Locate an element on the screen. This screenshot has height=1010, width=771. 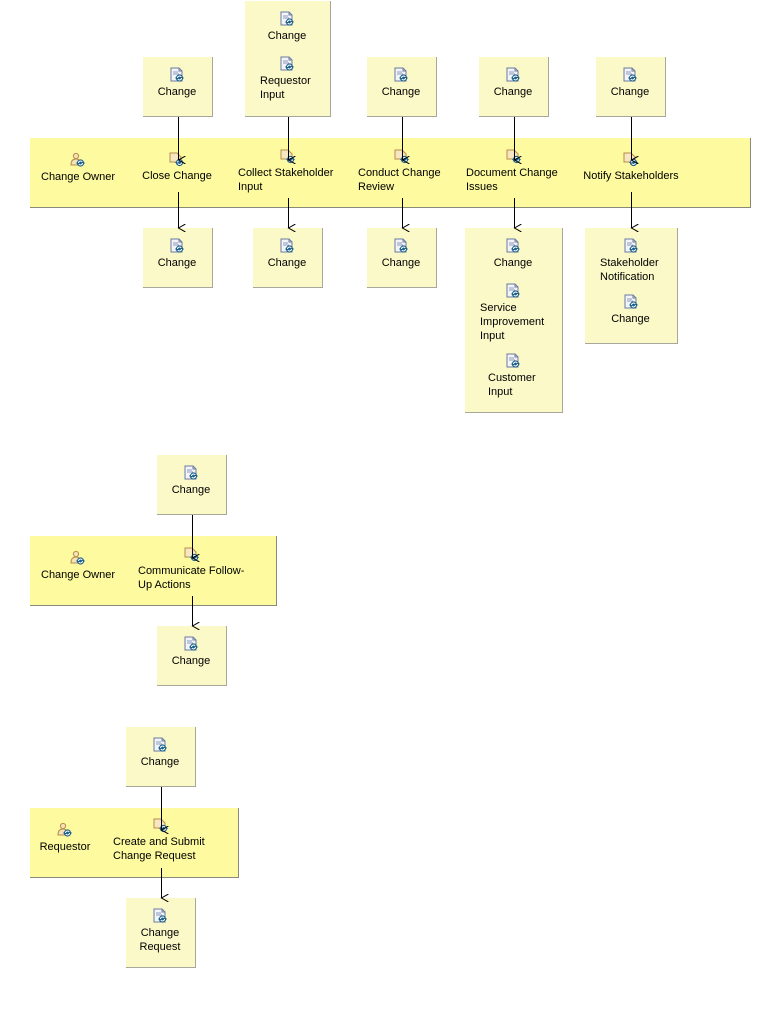
role-requestor: Requestor is located at coordinates (65, 838).